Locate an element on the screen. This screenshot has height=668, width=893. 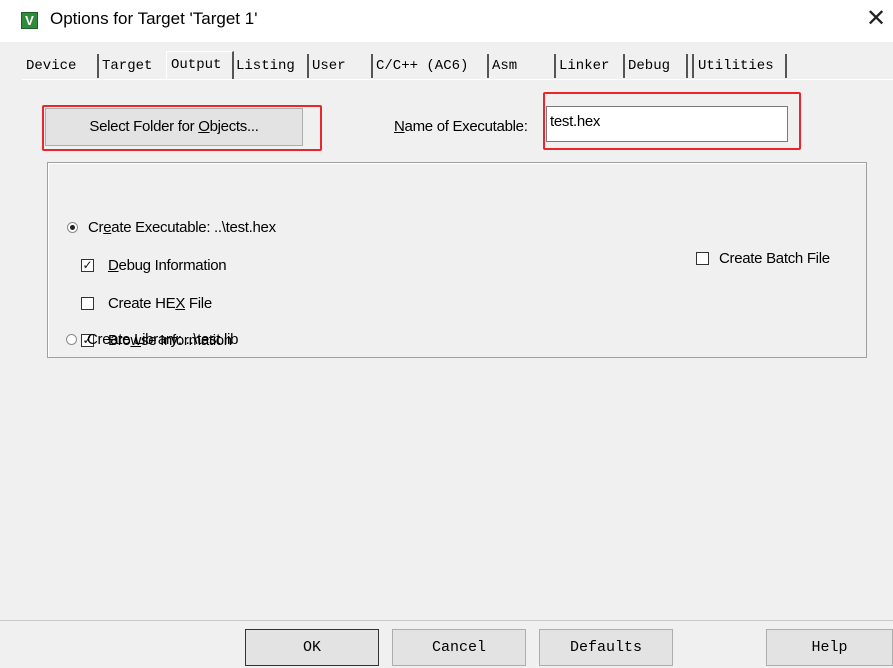
tab-linker: Linker is located at coordinates (590, 66).